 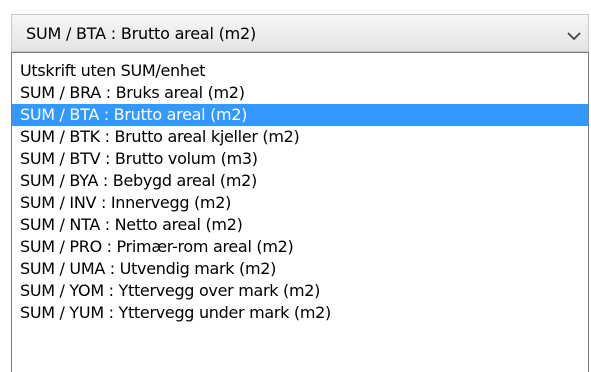 What do you see at coordinates (300, 225) in the screenshot?
I see `option-nta: SUM / NTA : Netto areal (m2)` at bounding box center [300, 225].